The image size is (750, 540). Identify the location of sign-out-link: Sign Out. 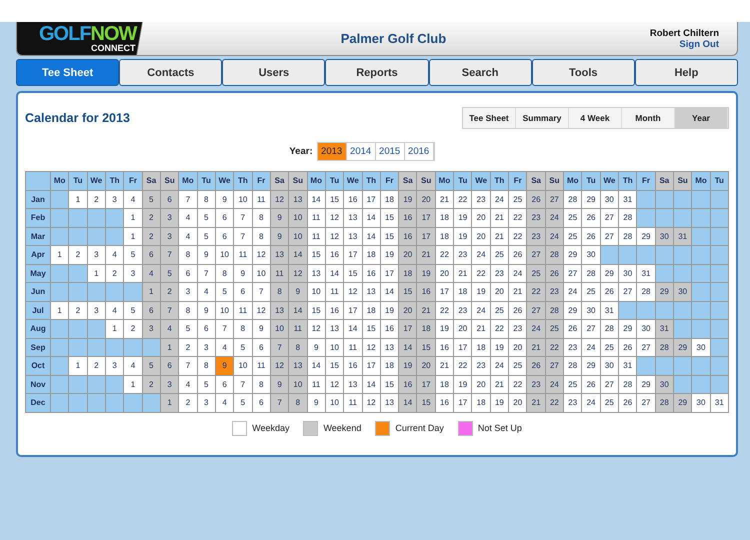
(699, 44).